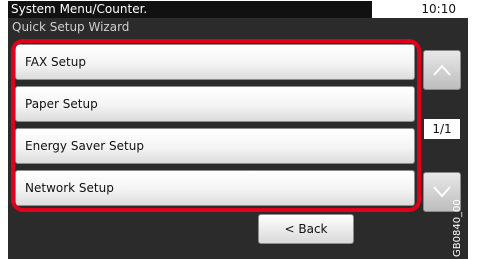 The image size is (477, 259). Describe the element at coordinates (215, 146) in the screenshot. I see `energy-saver-setup-button: Energy Saver Setup` at that location.